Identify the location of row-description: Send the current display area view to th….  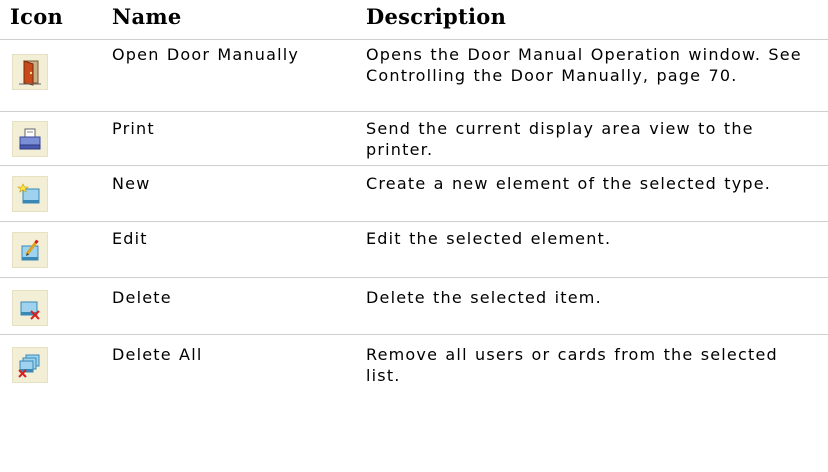
(560, 139).